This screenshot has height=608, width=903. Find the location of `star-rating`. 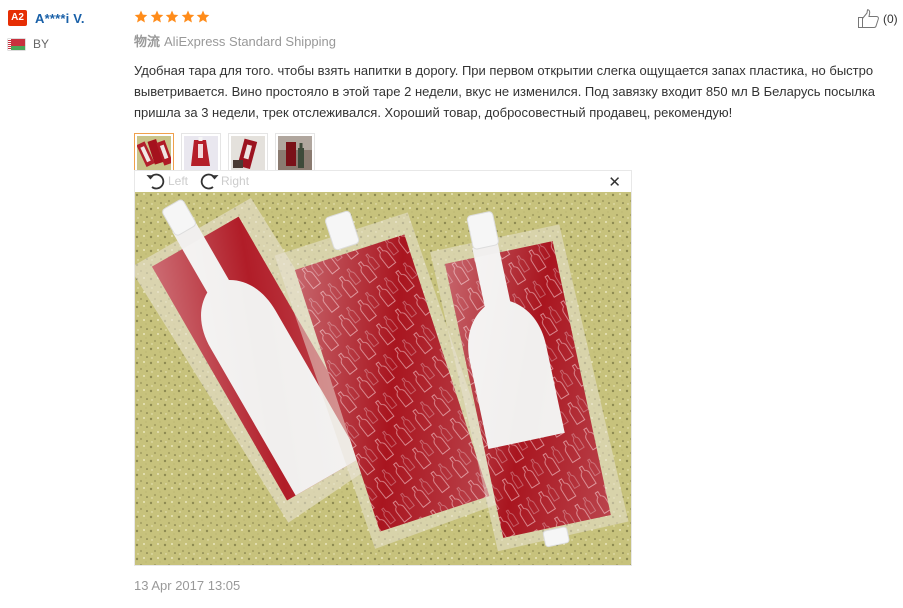

star-rating is located at coordinates (514, 17).